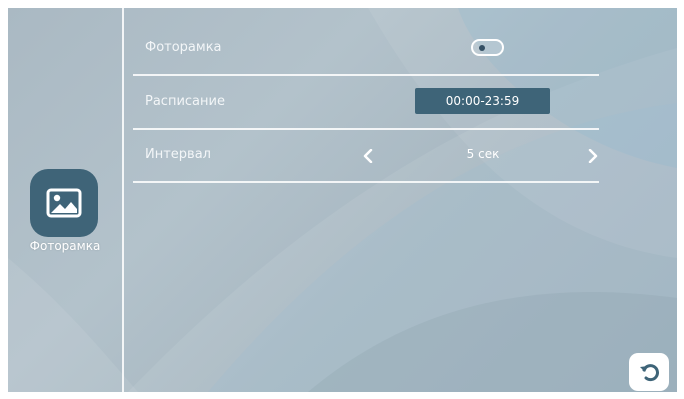  I want to click on image-icon, so click(64, 203).